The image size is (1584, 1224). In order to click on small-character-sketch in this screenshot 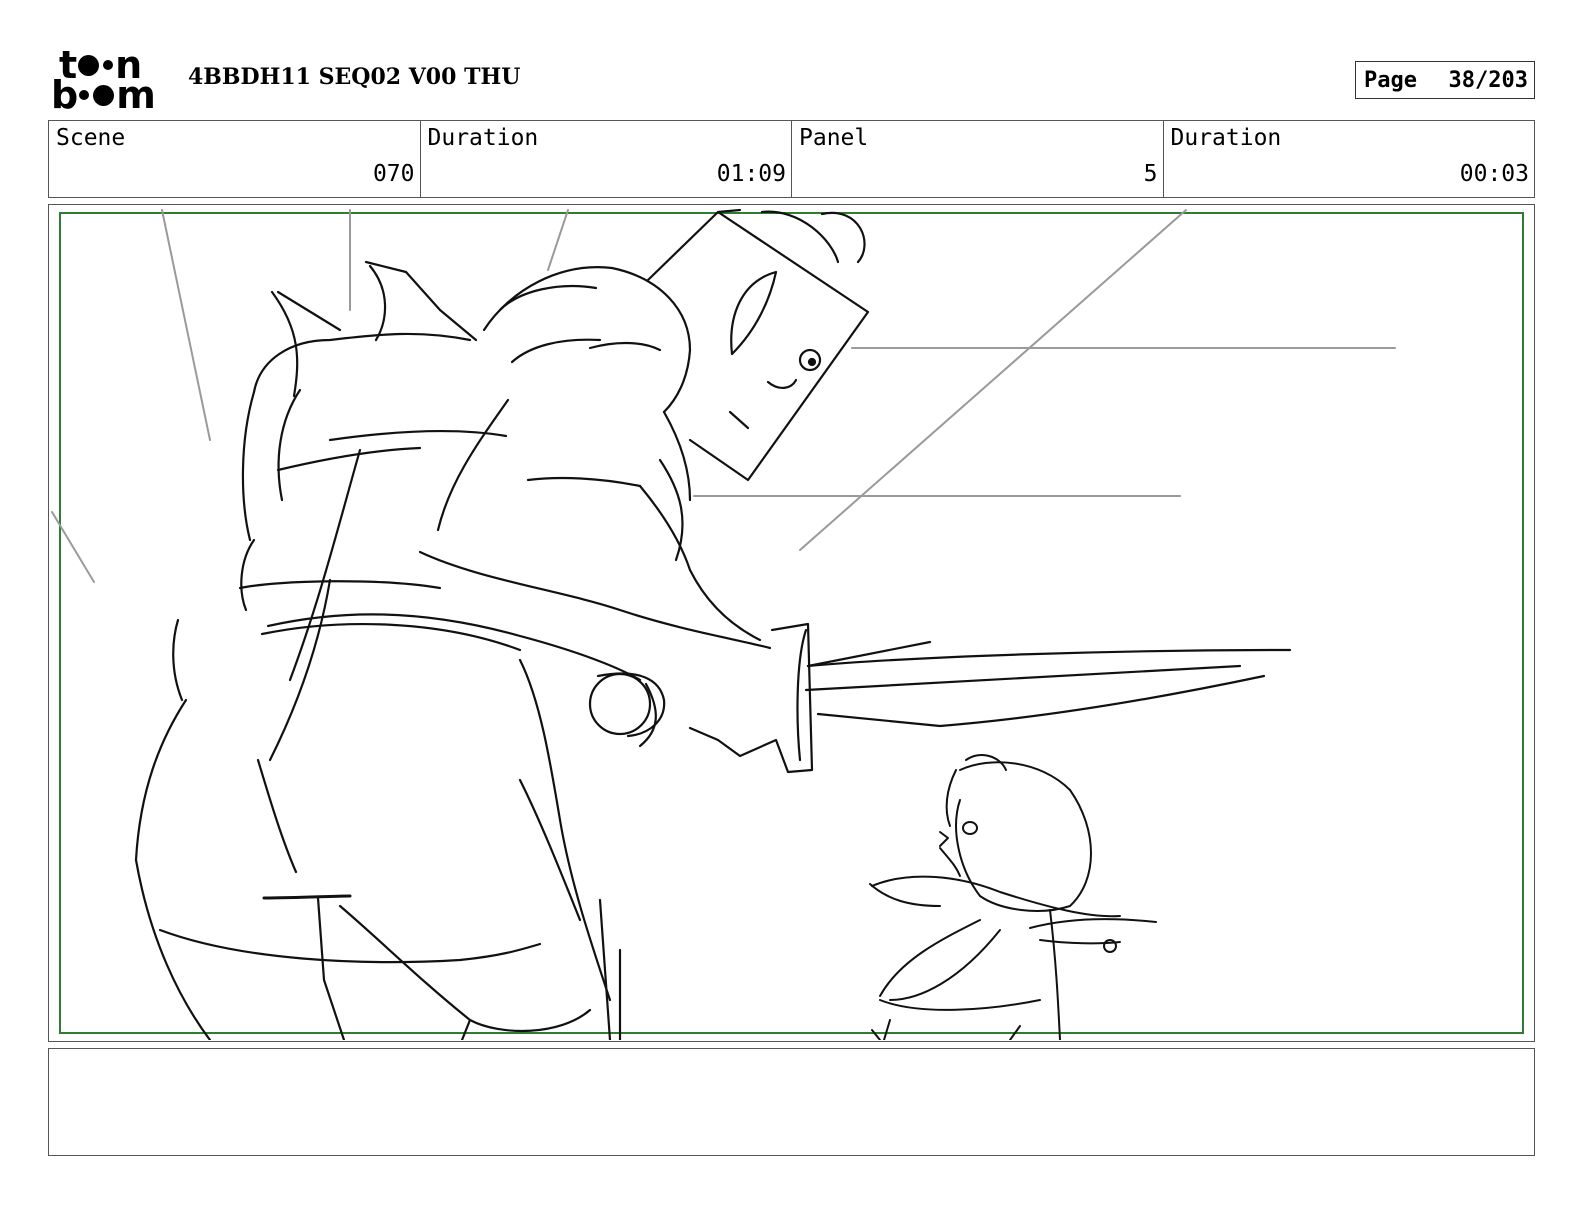, I will do `click(1013, 897)`.